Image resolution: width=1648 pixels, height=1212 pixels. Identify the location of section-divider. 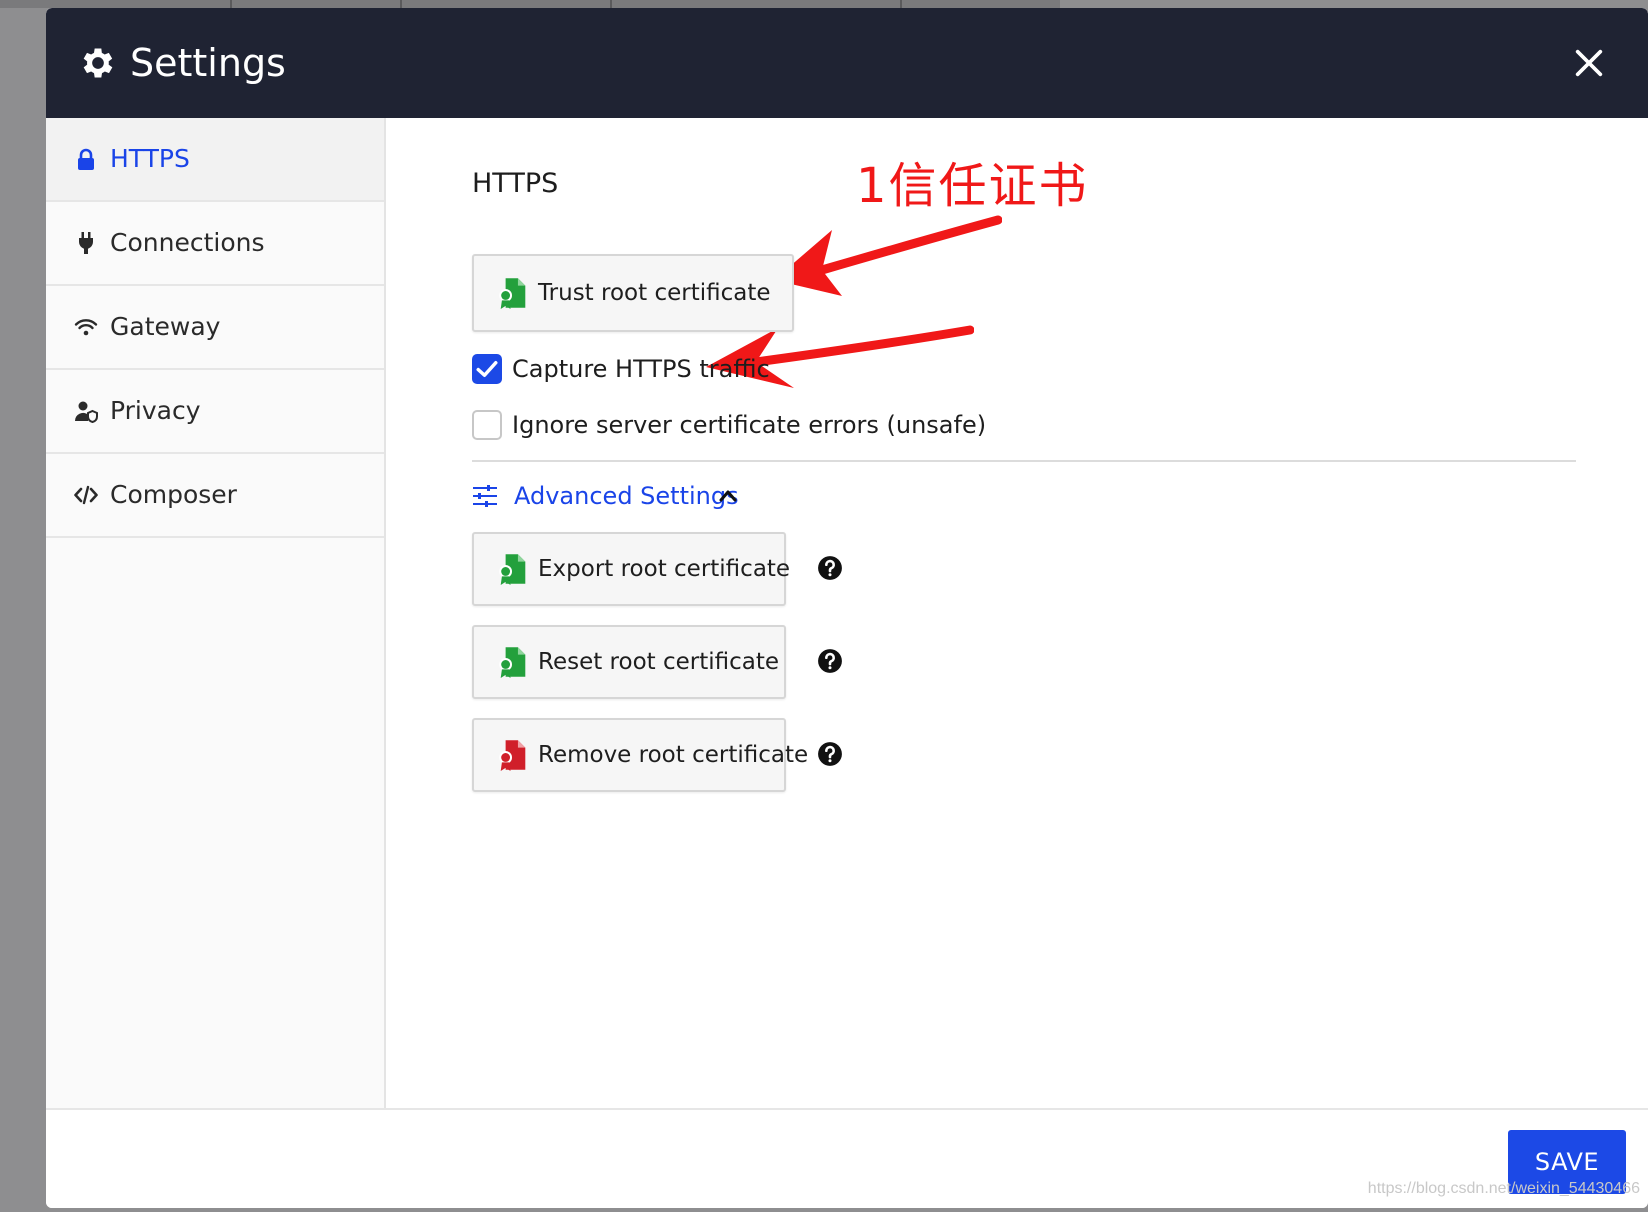
(1024, 461).